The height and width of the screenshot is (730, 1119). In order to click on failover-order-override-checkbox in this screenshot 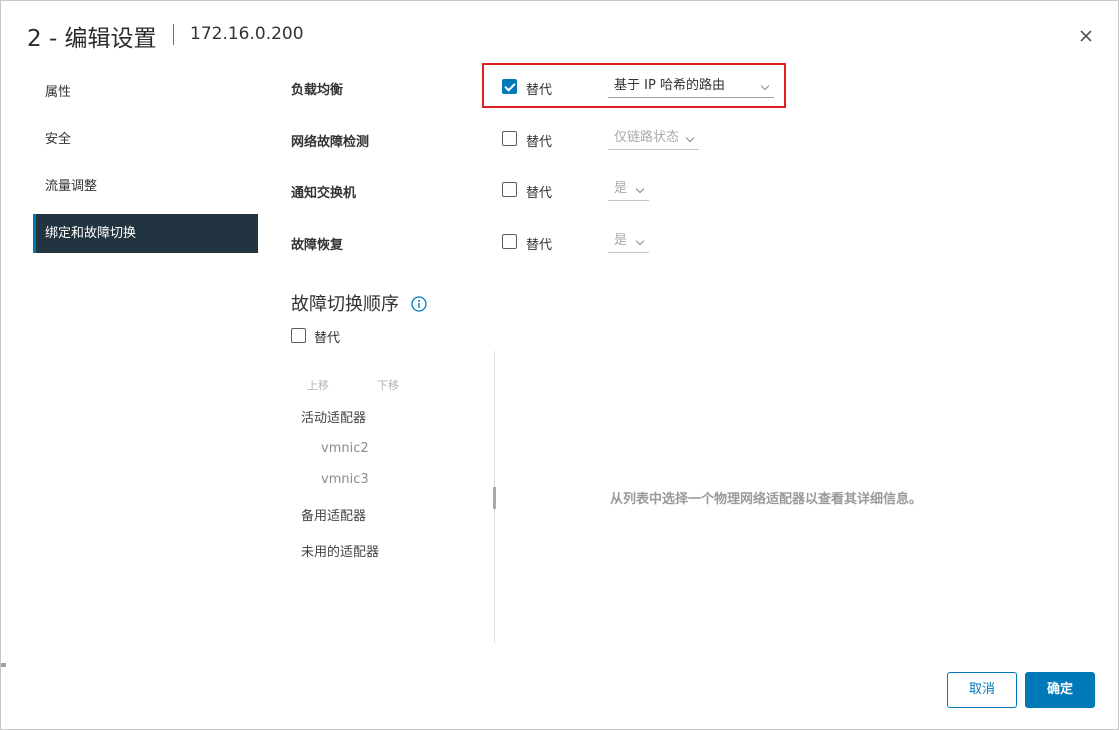, I will do `click(298, 335)`.